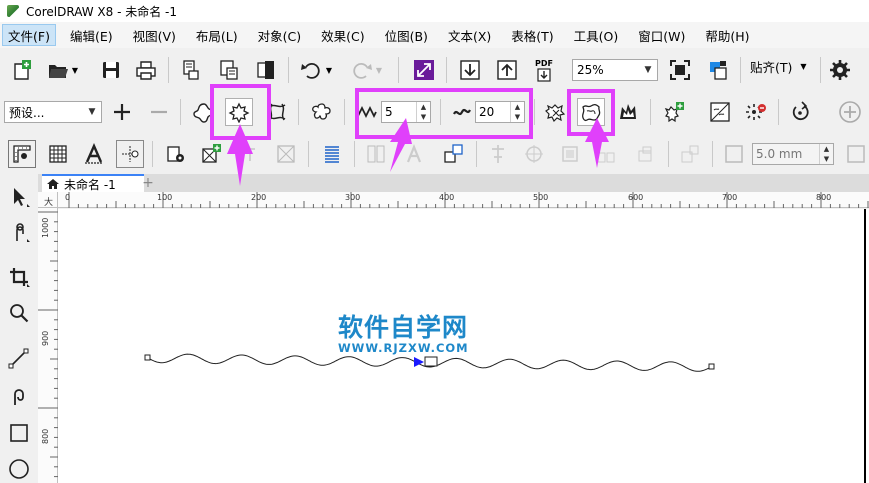 The height and width of the screenshot is (483, 869). What do you see at coordinates (680, 70) in the screenshot?
I see `full-screen-preview-button` at bounding box center [680, 70].